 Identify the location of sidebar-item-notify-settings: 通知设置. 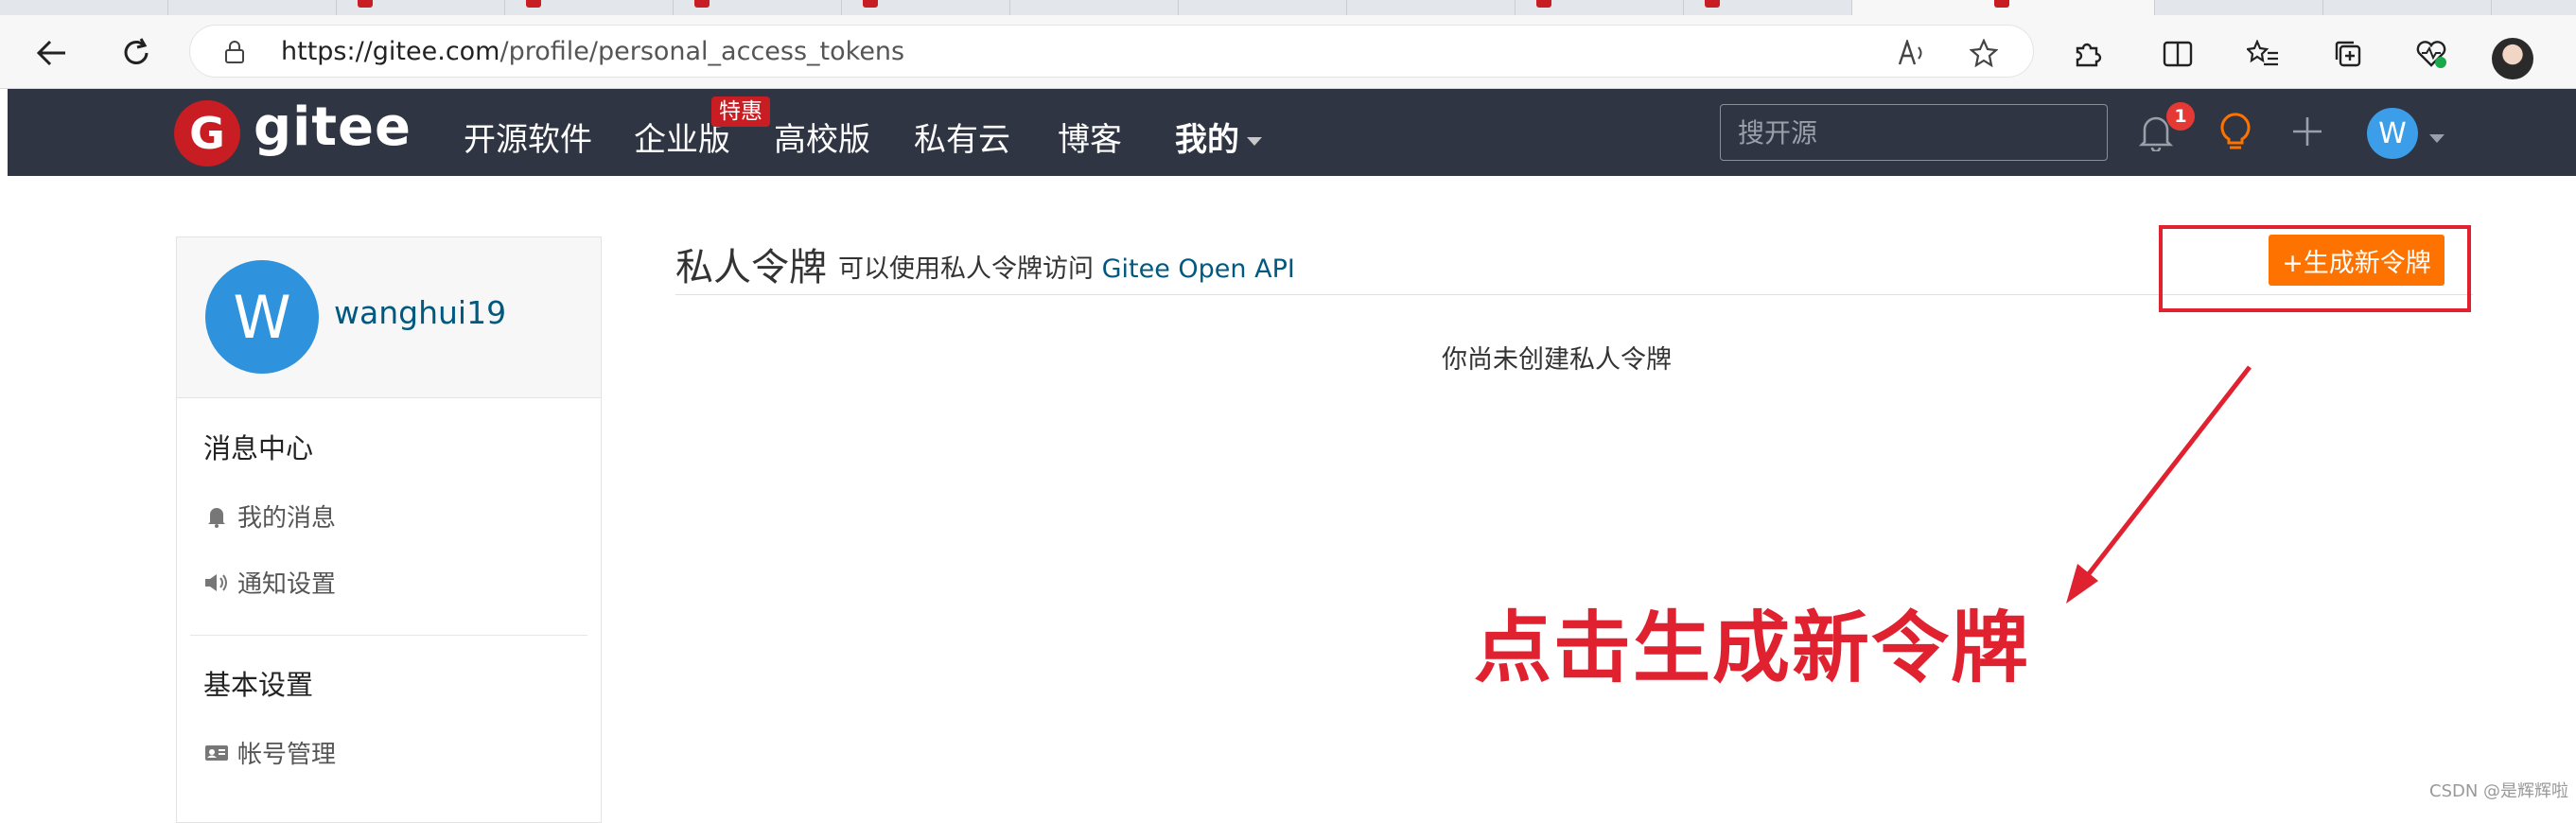
(270, 582).